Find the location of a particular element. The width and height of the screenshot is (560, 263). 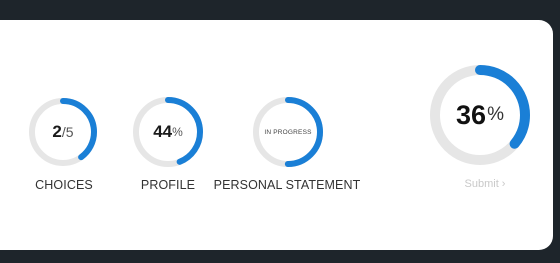

overall-percent-value: 36 is located at coordinates (471, 114).